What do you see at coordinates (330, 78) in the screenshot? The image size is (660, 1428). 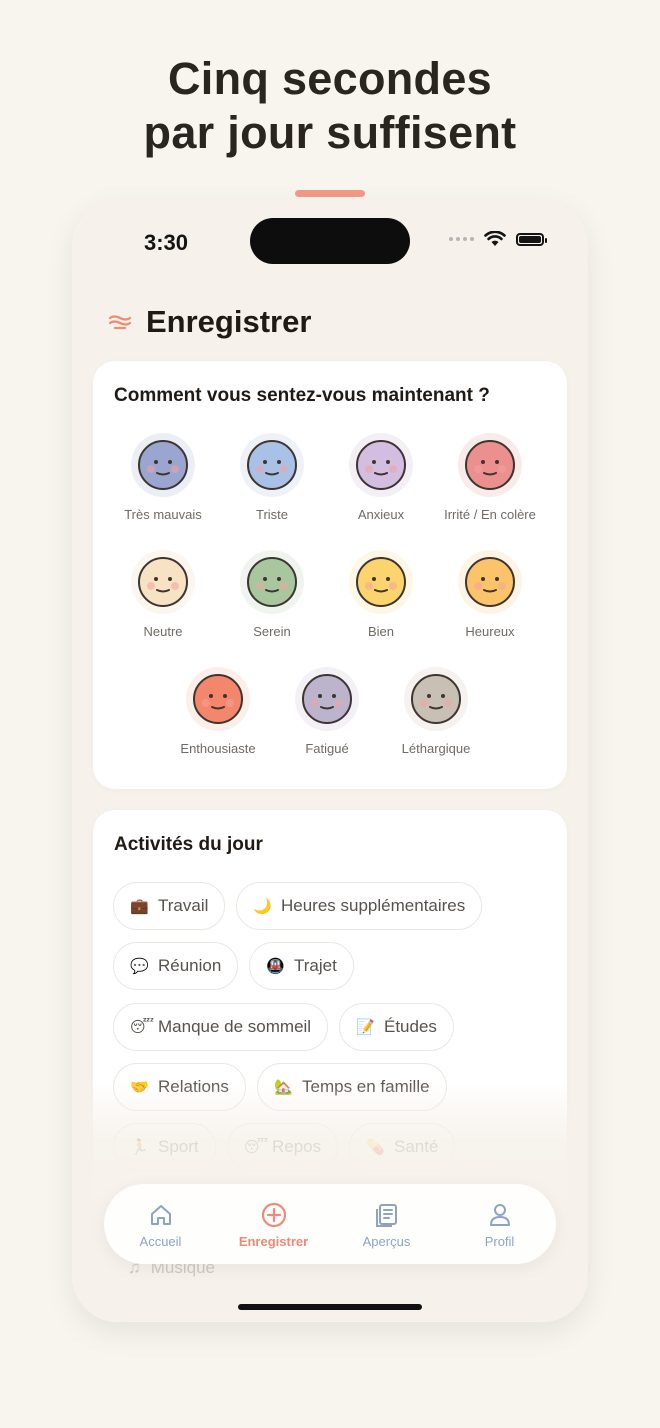 I see `headline-line-1: Cinq secondes` at bounding box center [330, 78].